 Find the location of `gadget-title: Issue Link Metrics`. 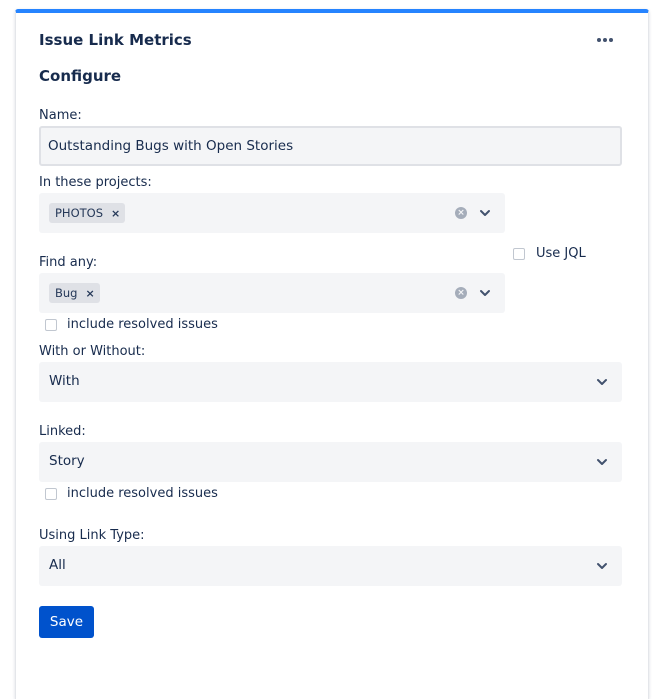

gadget-title: Issue Link Metrics is located at coordinates (115, 40).